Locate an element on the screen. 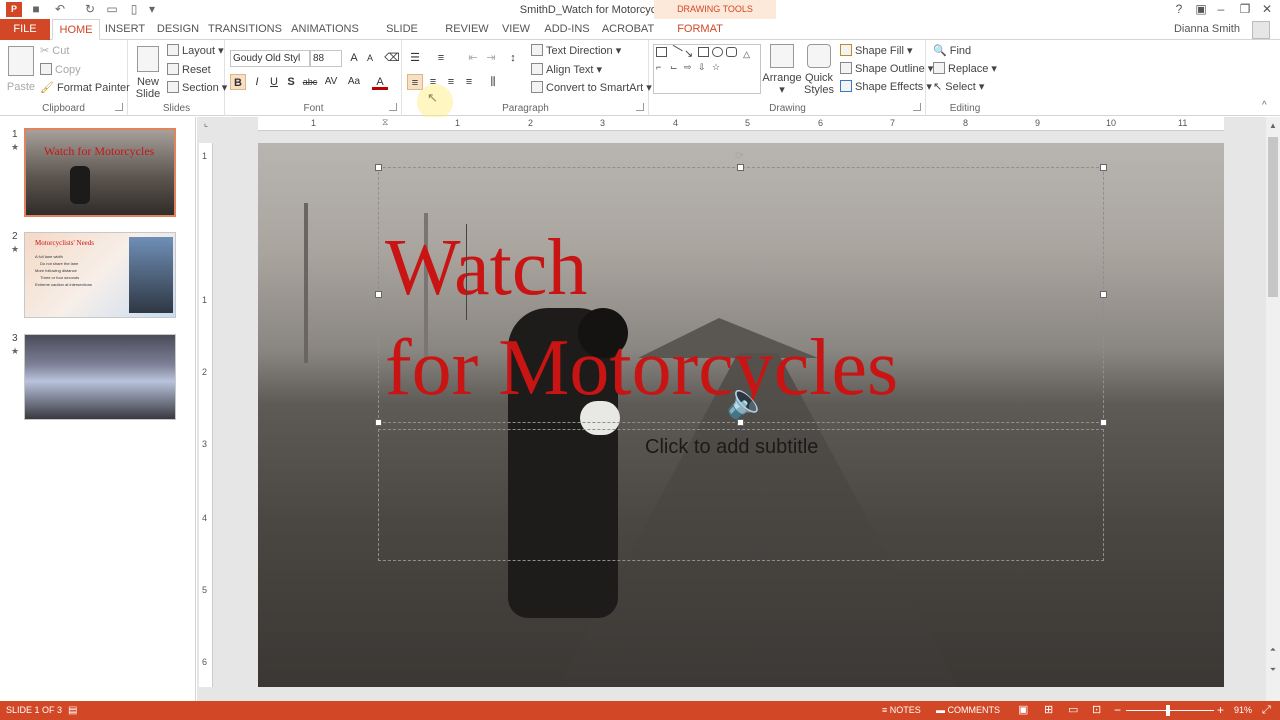 The image size is (1280, 720). align-text-button: Align Text ▾ is located at coordinates (566, 70).